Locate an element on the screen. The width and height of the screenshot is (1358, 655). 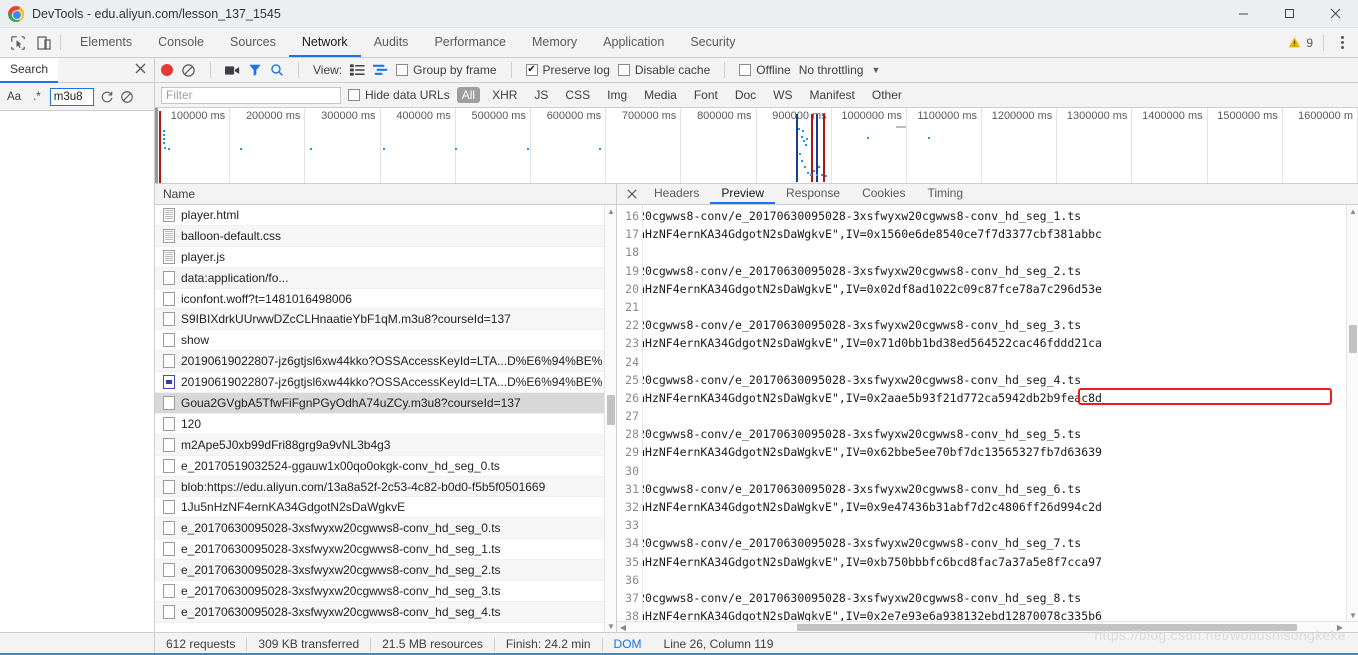
type-filter-media: Media is located at coordinates (660, 95).